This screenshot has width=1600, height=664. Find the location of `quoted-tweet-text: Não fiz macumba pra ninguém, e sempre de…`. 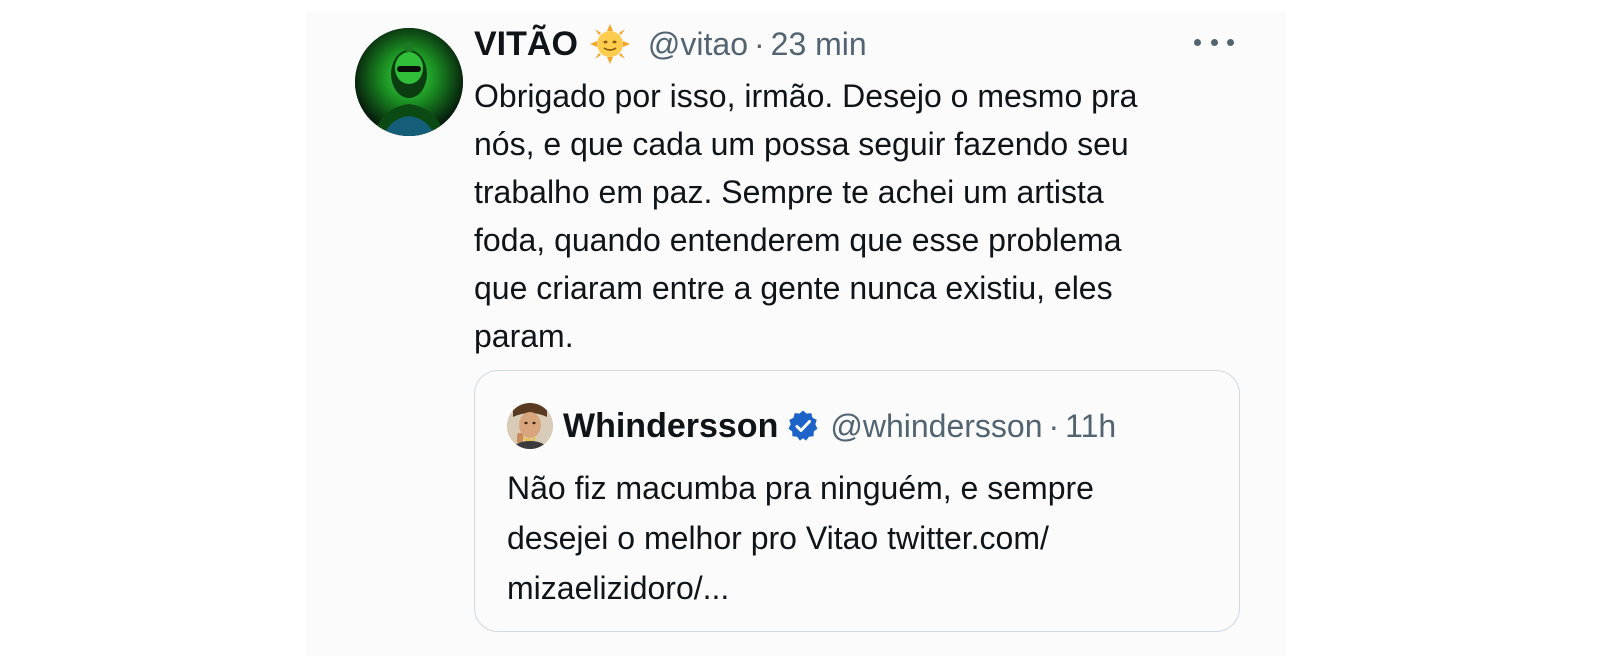

quoted-tweet-text: Não fiz macumba pra ninguém, e sempre de… is located at coordinates (800, 538).